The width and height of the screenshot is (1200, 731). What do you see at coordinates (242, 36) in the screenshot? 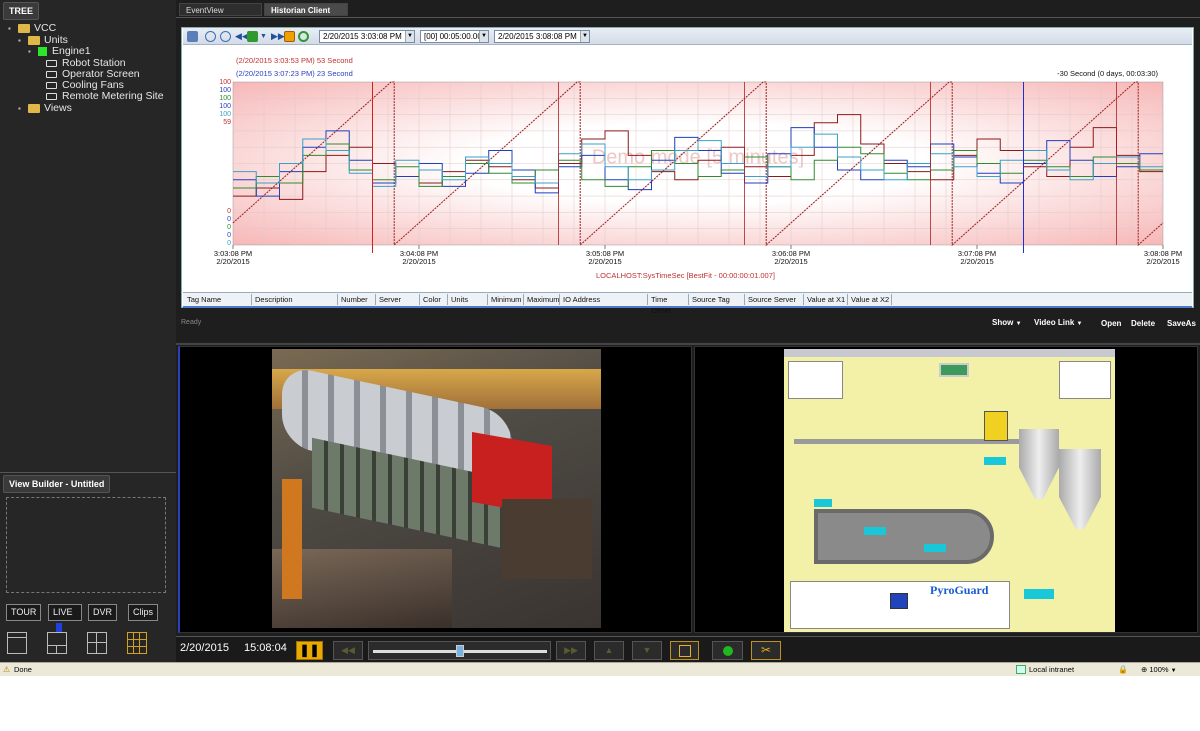
I see `scroll-left-icon: ◀◀` at bounding box center [242, 36].